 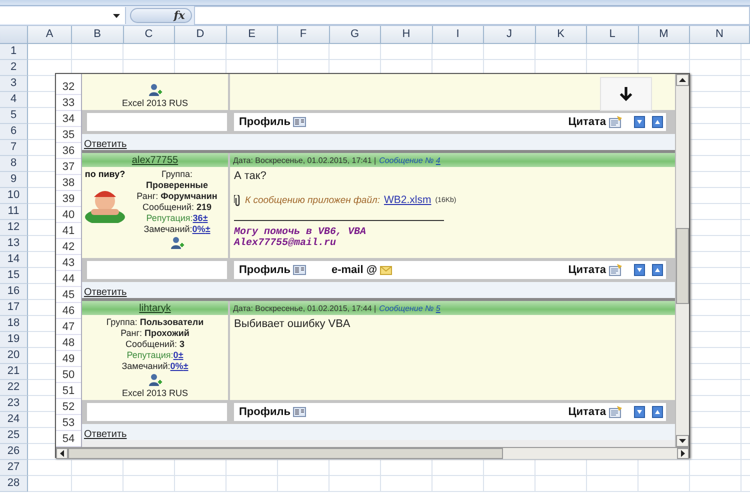 What do you see at coordinates (14, 84) in the screenshot?
I see `row-header: 3` at bounding box center [14, 84].